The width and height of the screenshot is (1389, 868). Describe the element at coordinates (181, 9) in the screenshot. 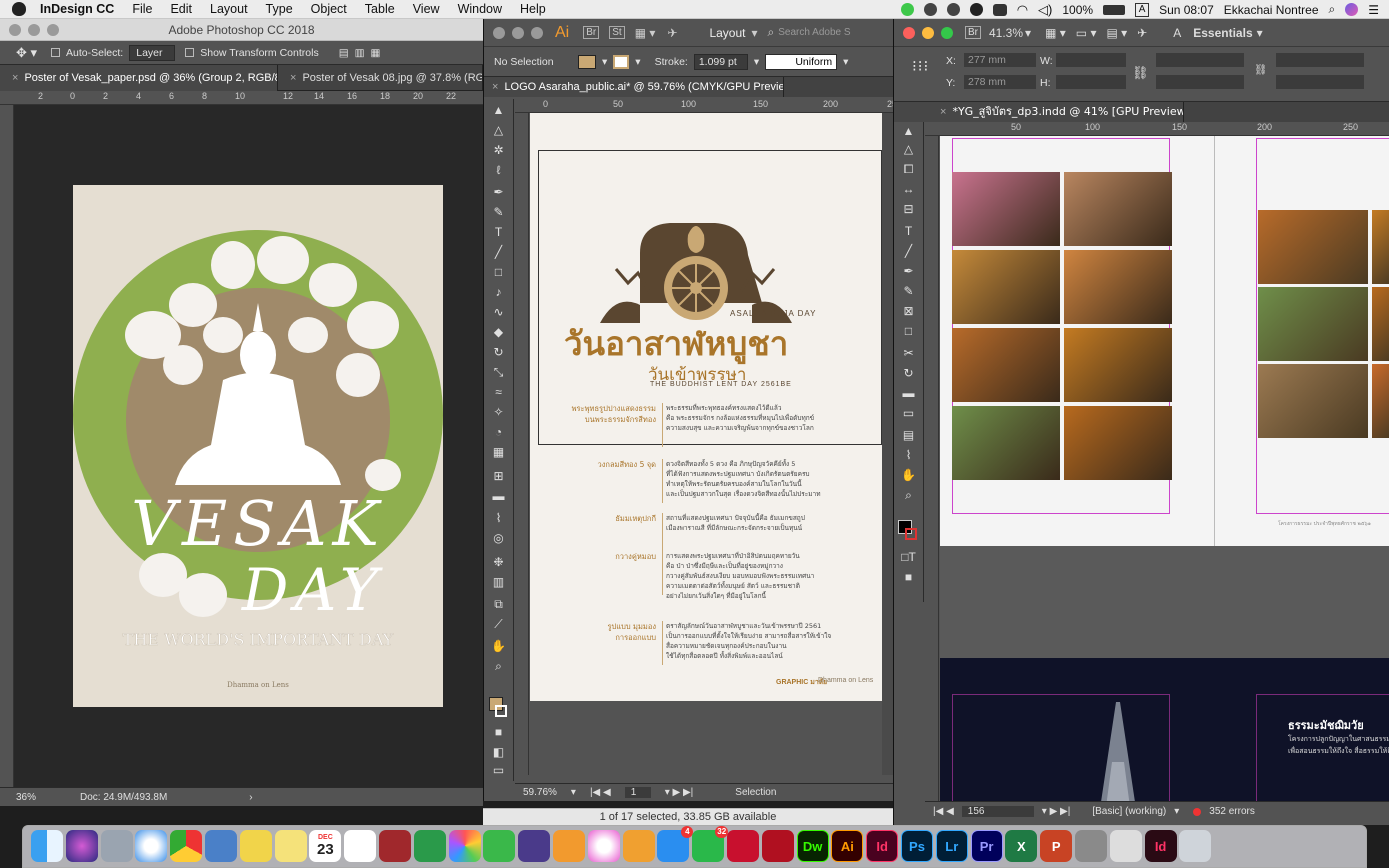

I see `menu-edit: Edit` at that location.